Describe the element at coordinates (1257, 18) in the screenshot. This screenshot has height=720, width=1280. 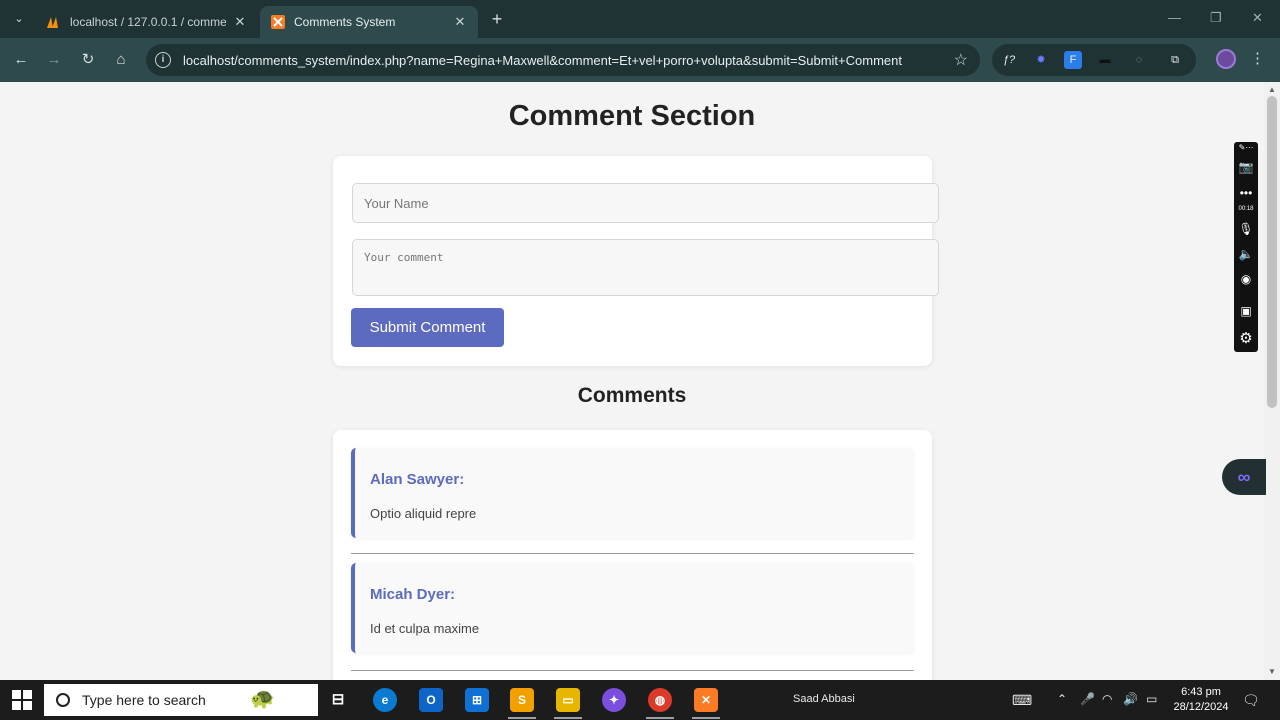
I see `window-close-icon: ✕` at that location.